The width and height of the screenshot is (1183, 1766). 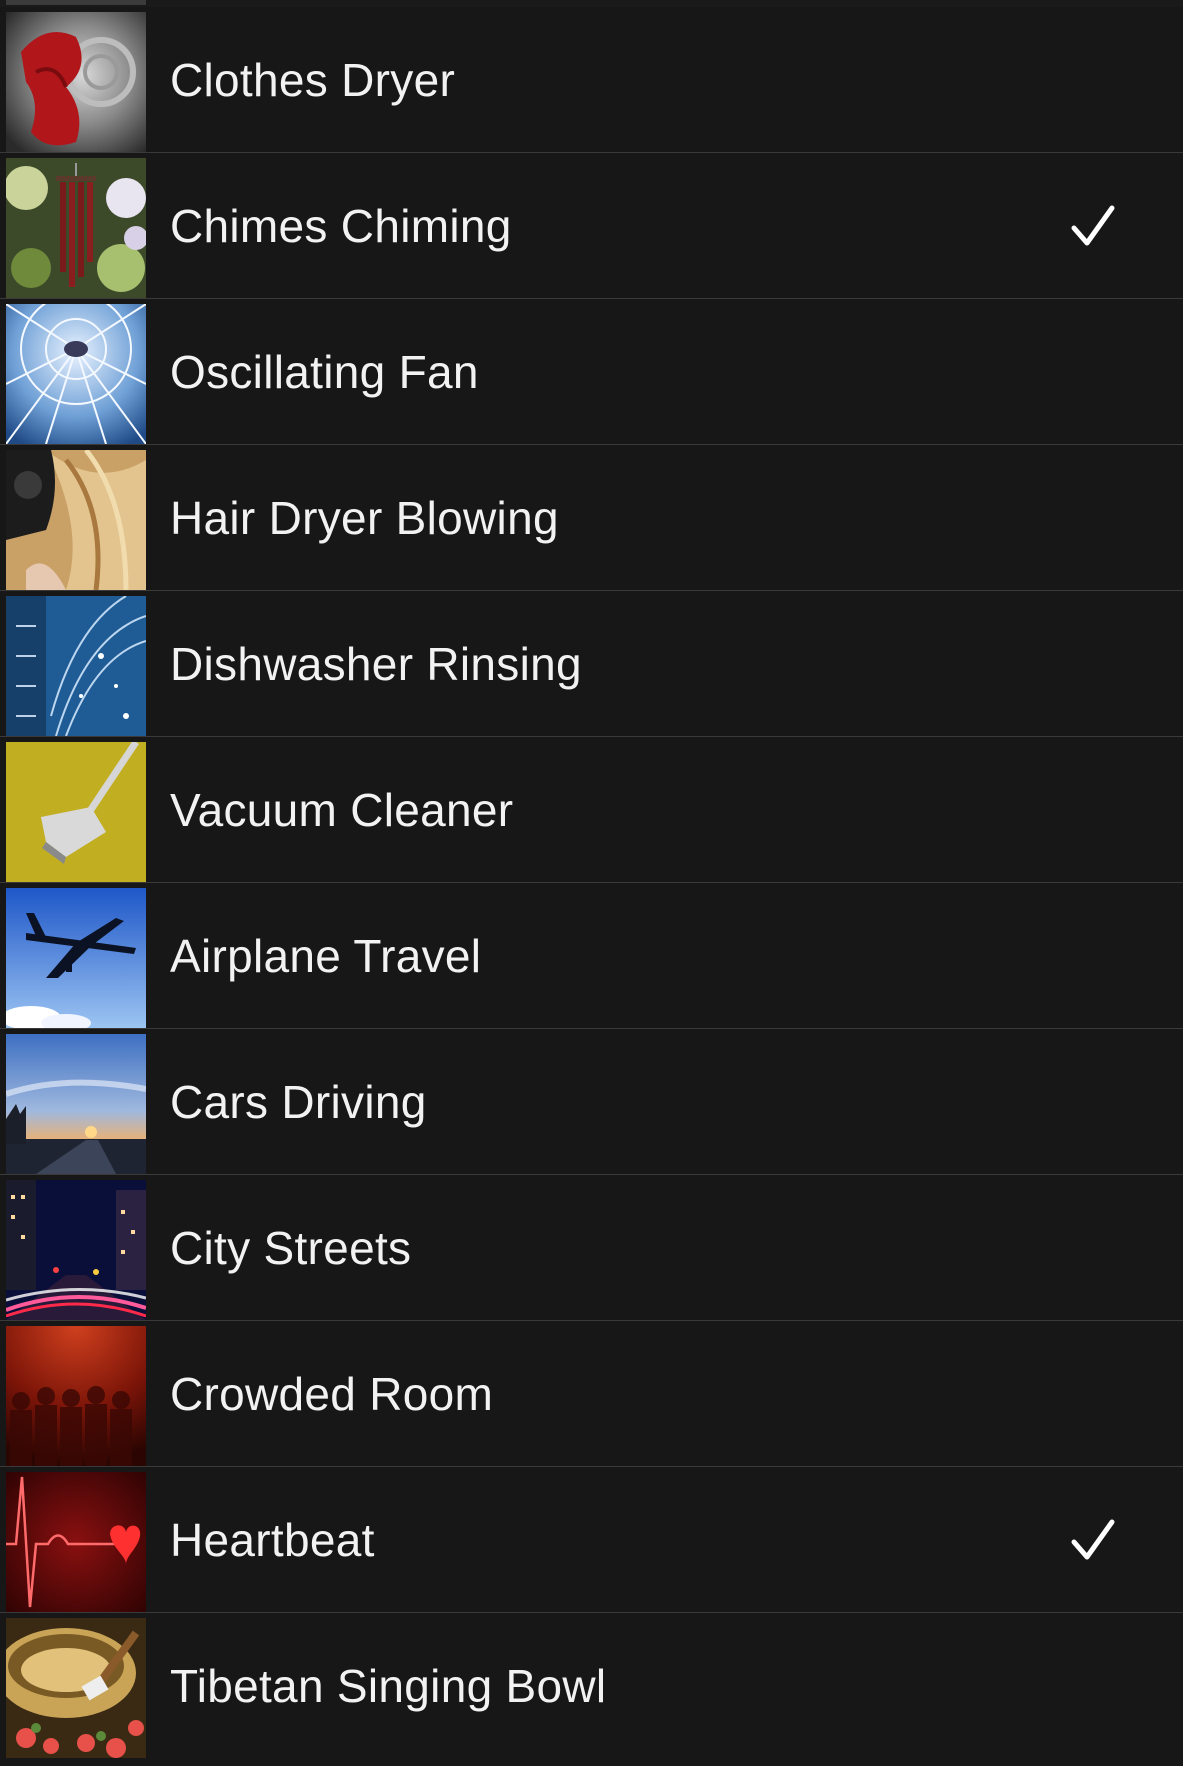 I want to click on hair-dryer-thumbnail, so click(x=76, y=520).